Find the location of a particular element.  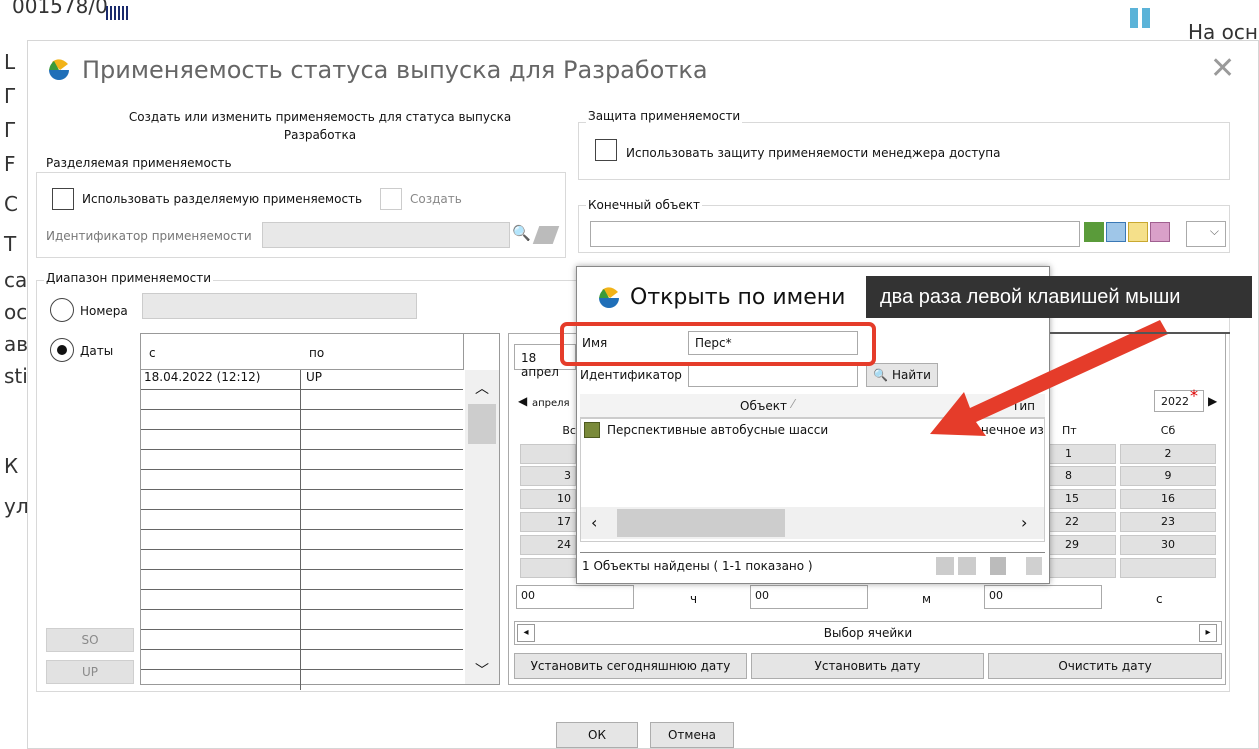

use-shared-label: Использовать разделяемую применяемость is located at coordinates (222, 199).